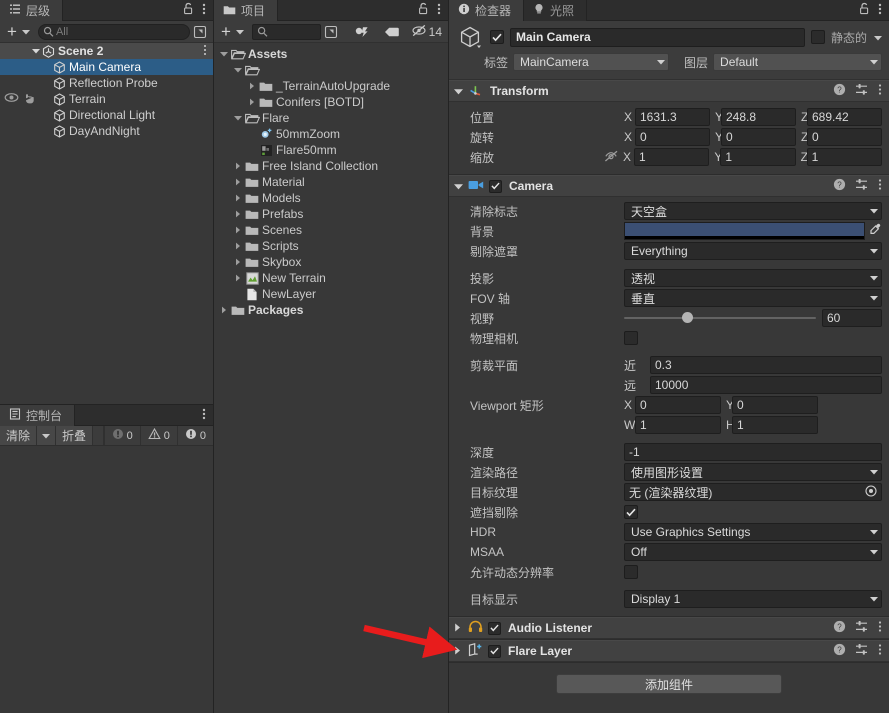 This screenshot has height=713, width=889. I want to click on static-checkbox, so click(817, 37).